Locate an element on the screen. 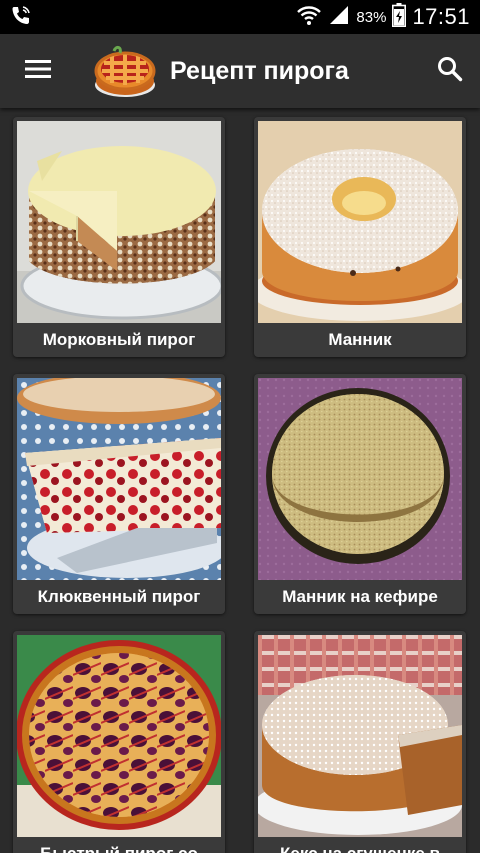  recipe-photo-cranberry-pie is located at coordinates (119, 479).